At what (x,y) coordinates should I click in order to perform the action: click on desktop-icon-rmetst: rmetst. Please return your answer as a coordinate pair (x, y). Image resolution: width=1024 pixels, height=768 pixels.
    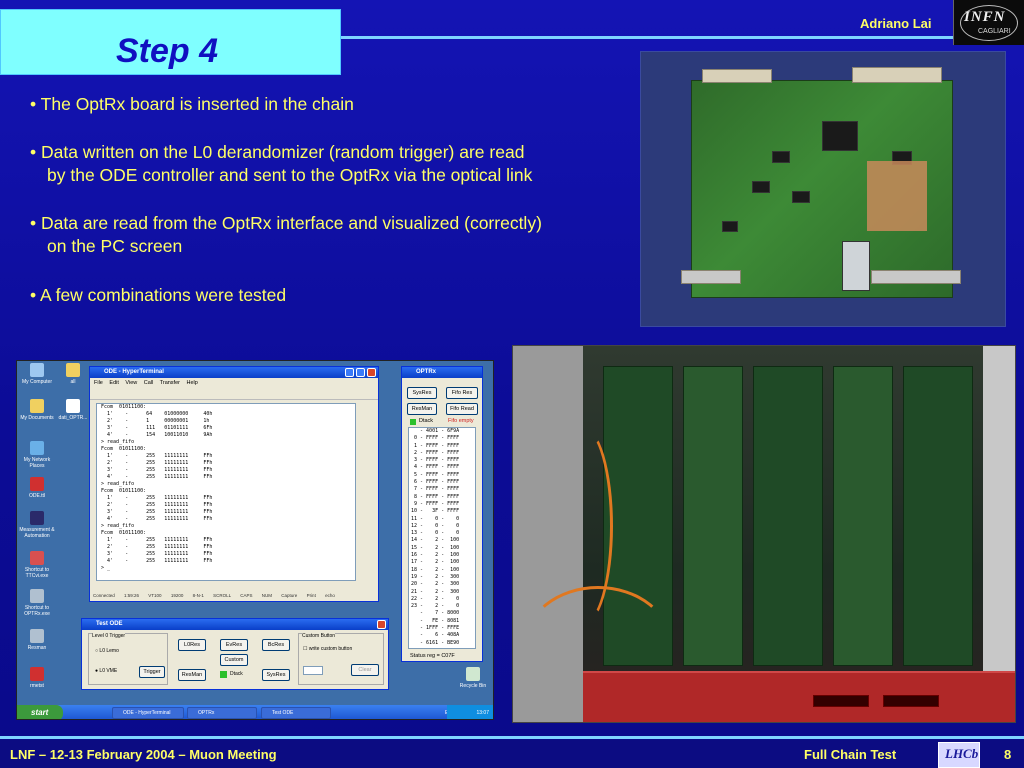
    Looking at the image, I should click on (37, 678).